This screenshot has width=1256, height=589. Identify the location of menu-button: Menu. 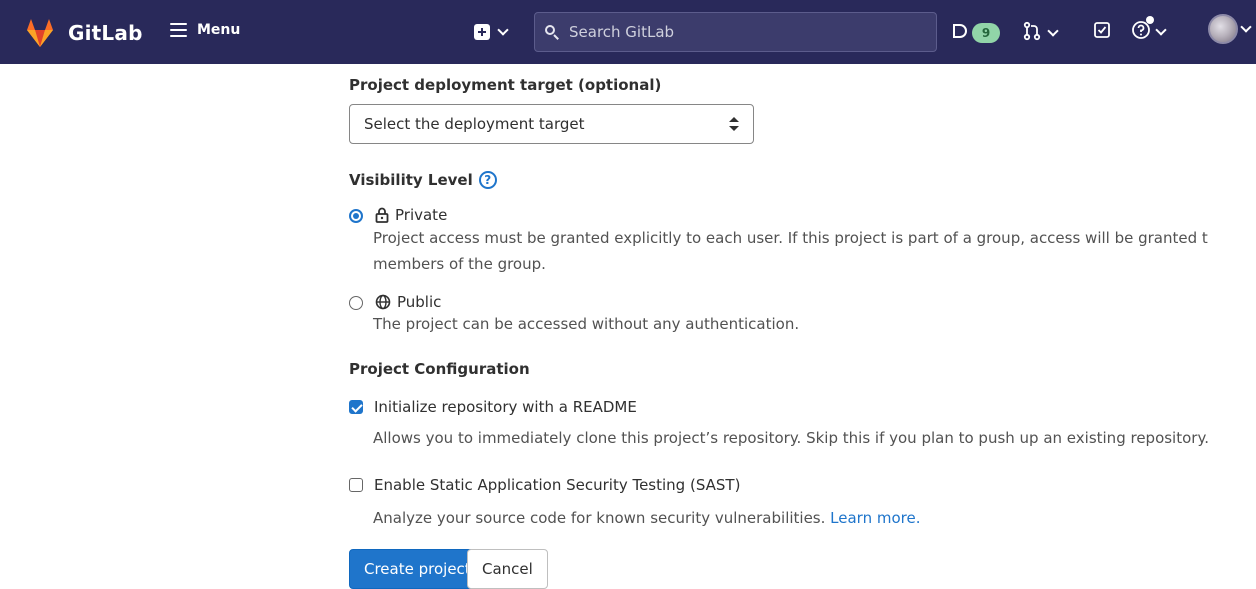
(205, 30).